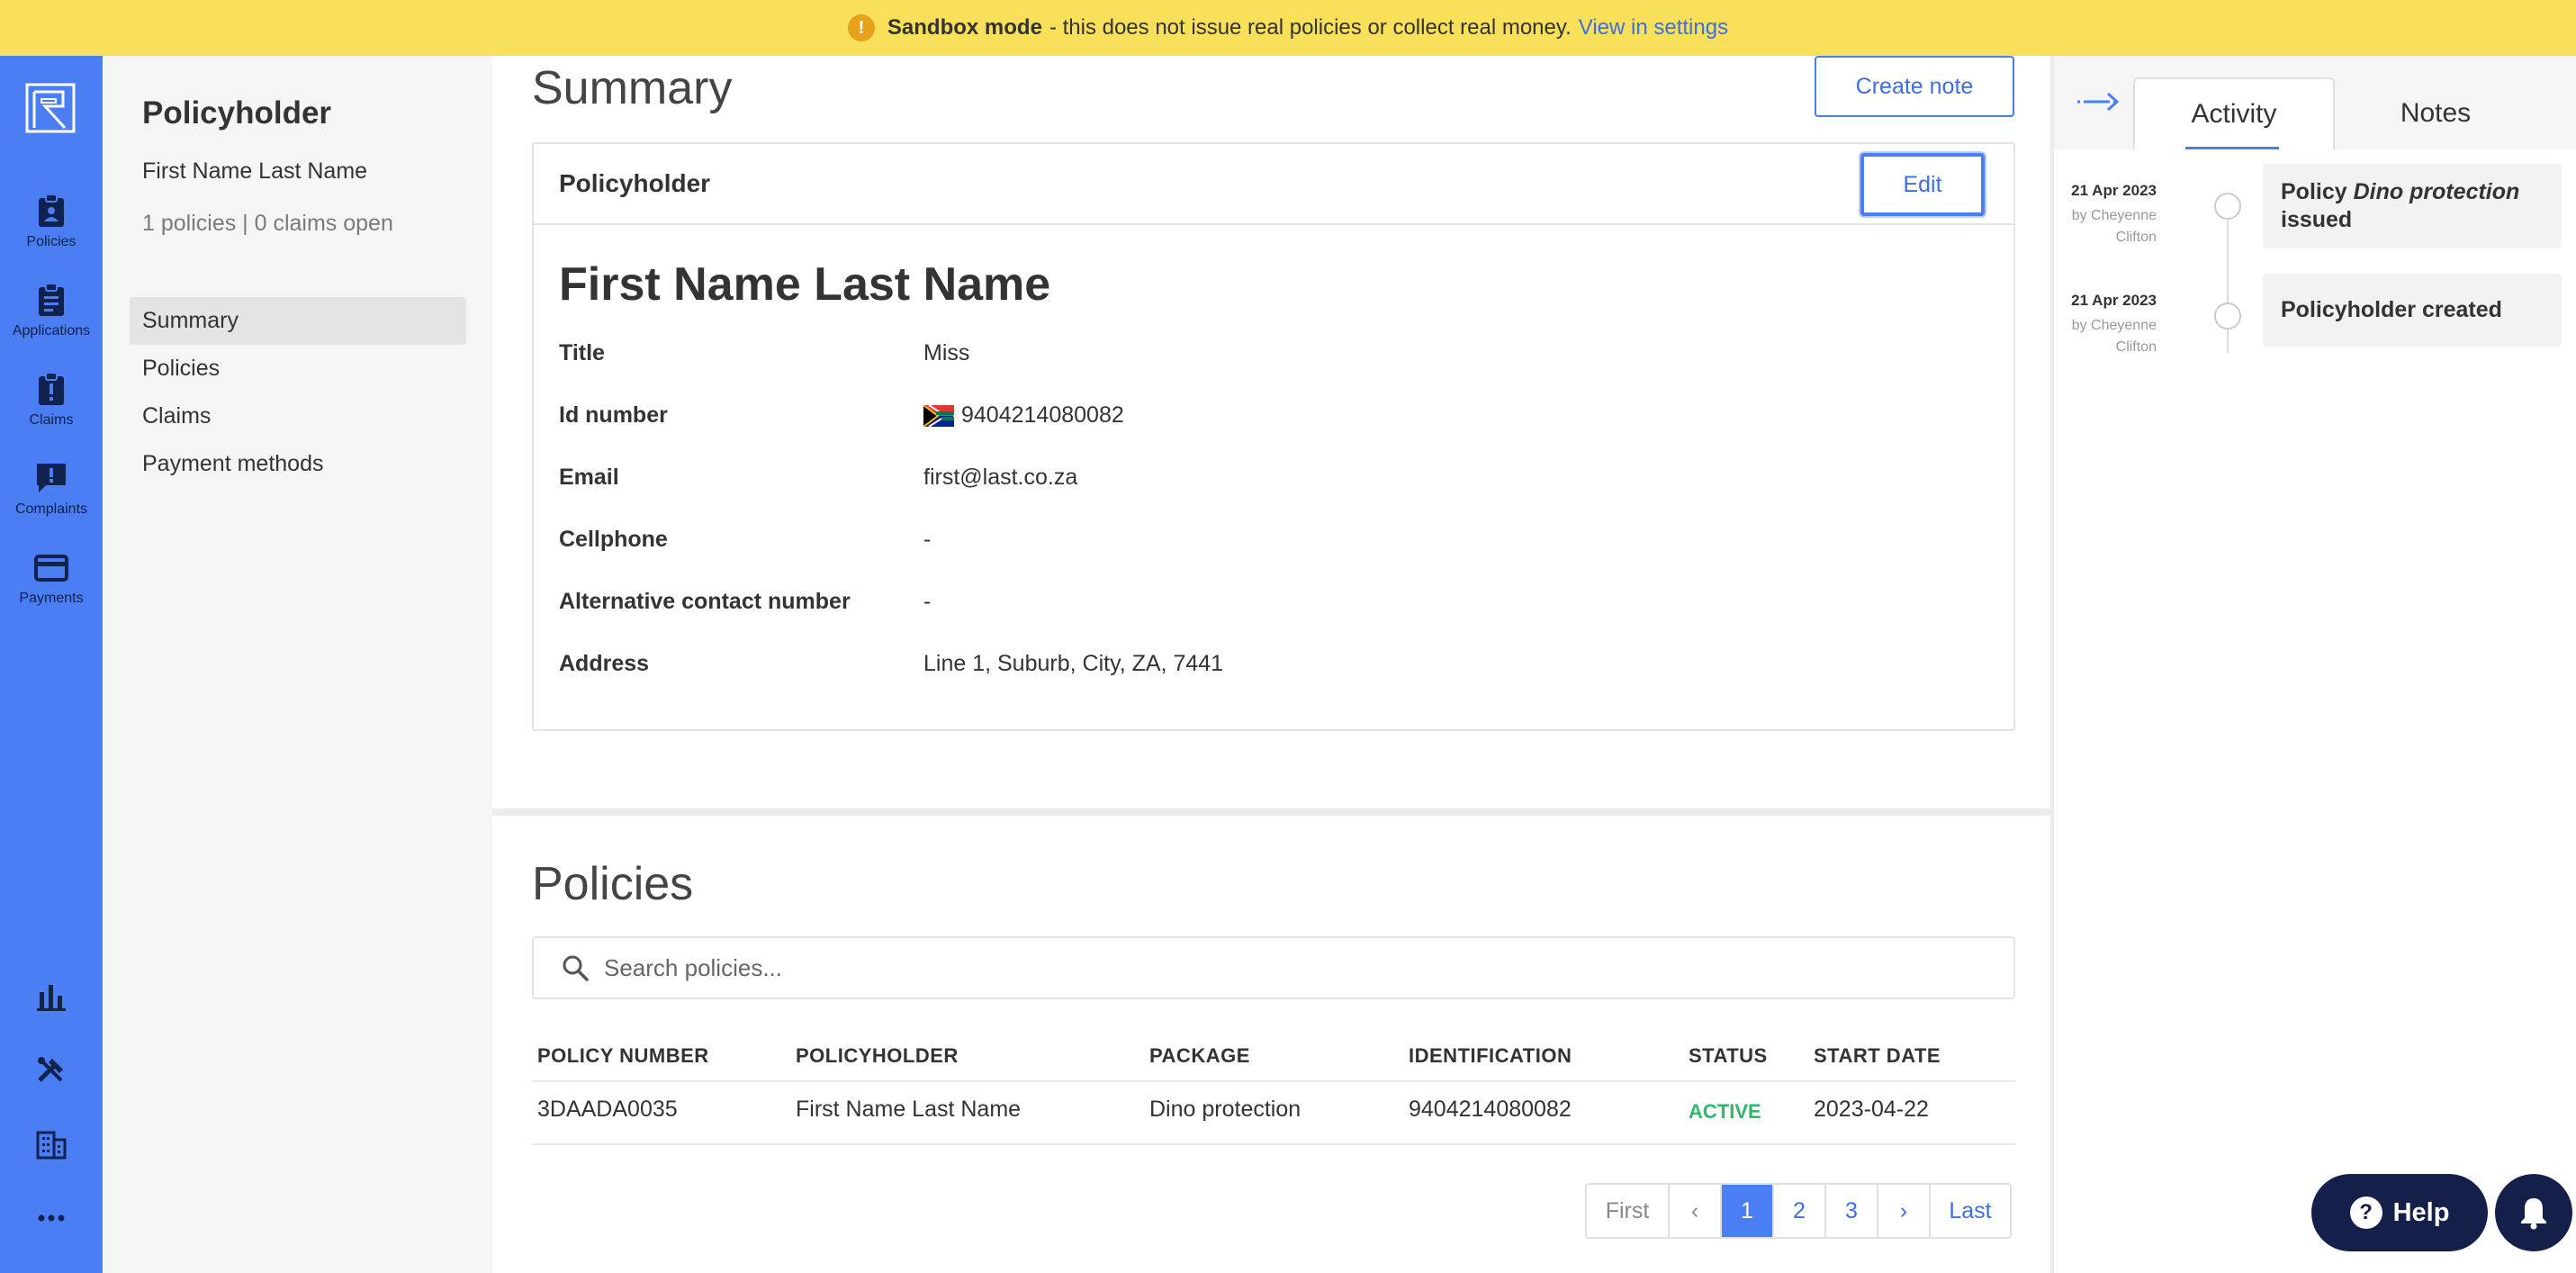  I want to click on field-label: Alternative contact number, so click(705, 601).